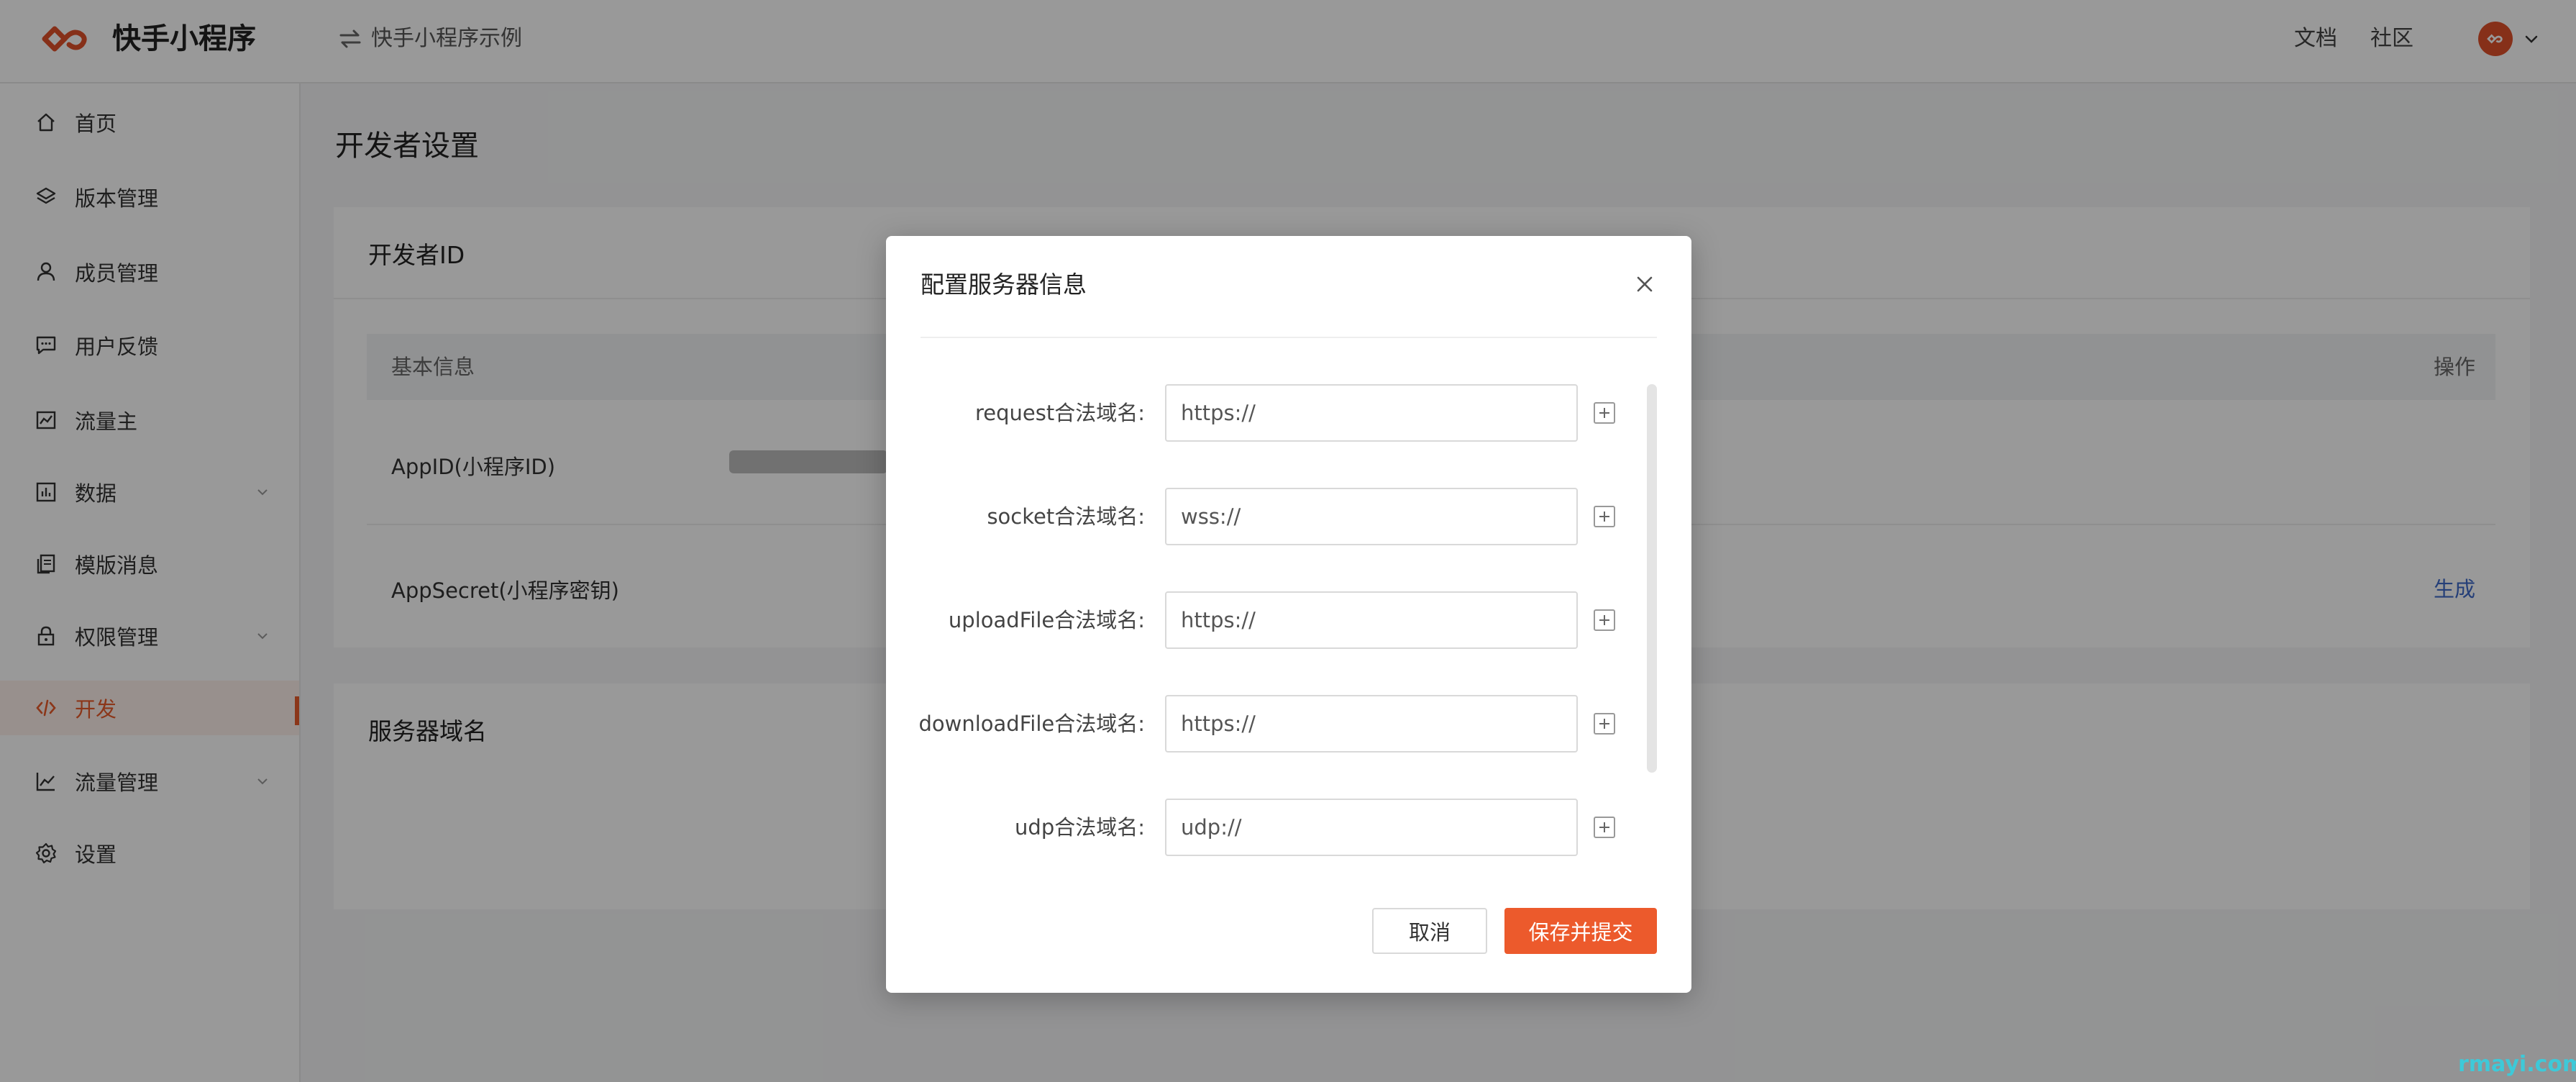 This screenshot has height=1082, width=2576. What do you see at coordinates (1046, 620) in the screenshot?
I see `uploadfile-domain-label: uploadFile合法域名:` at bounding box center [1046, 620].